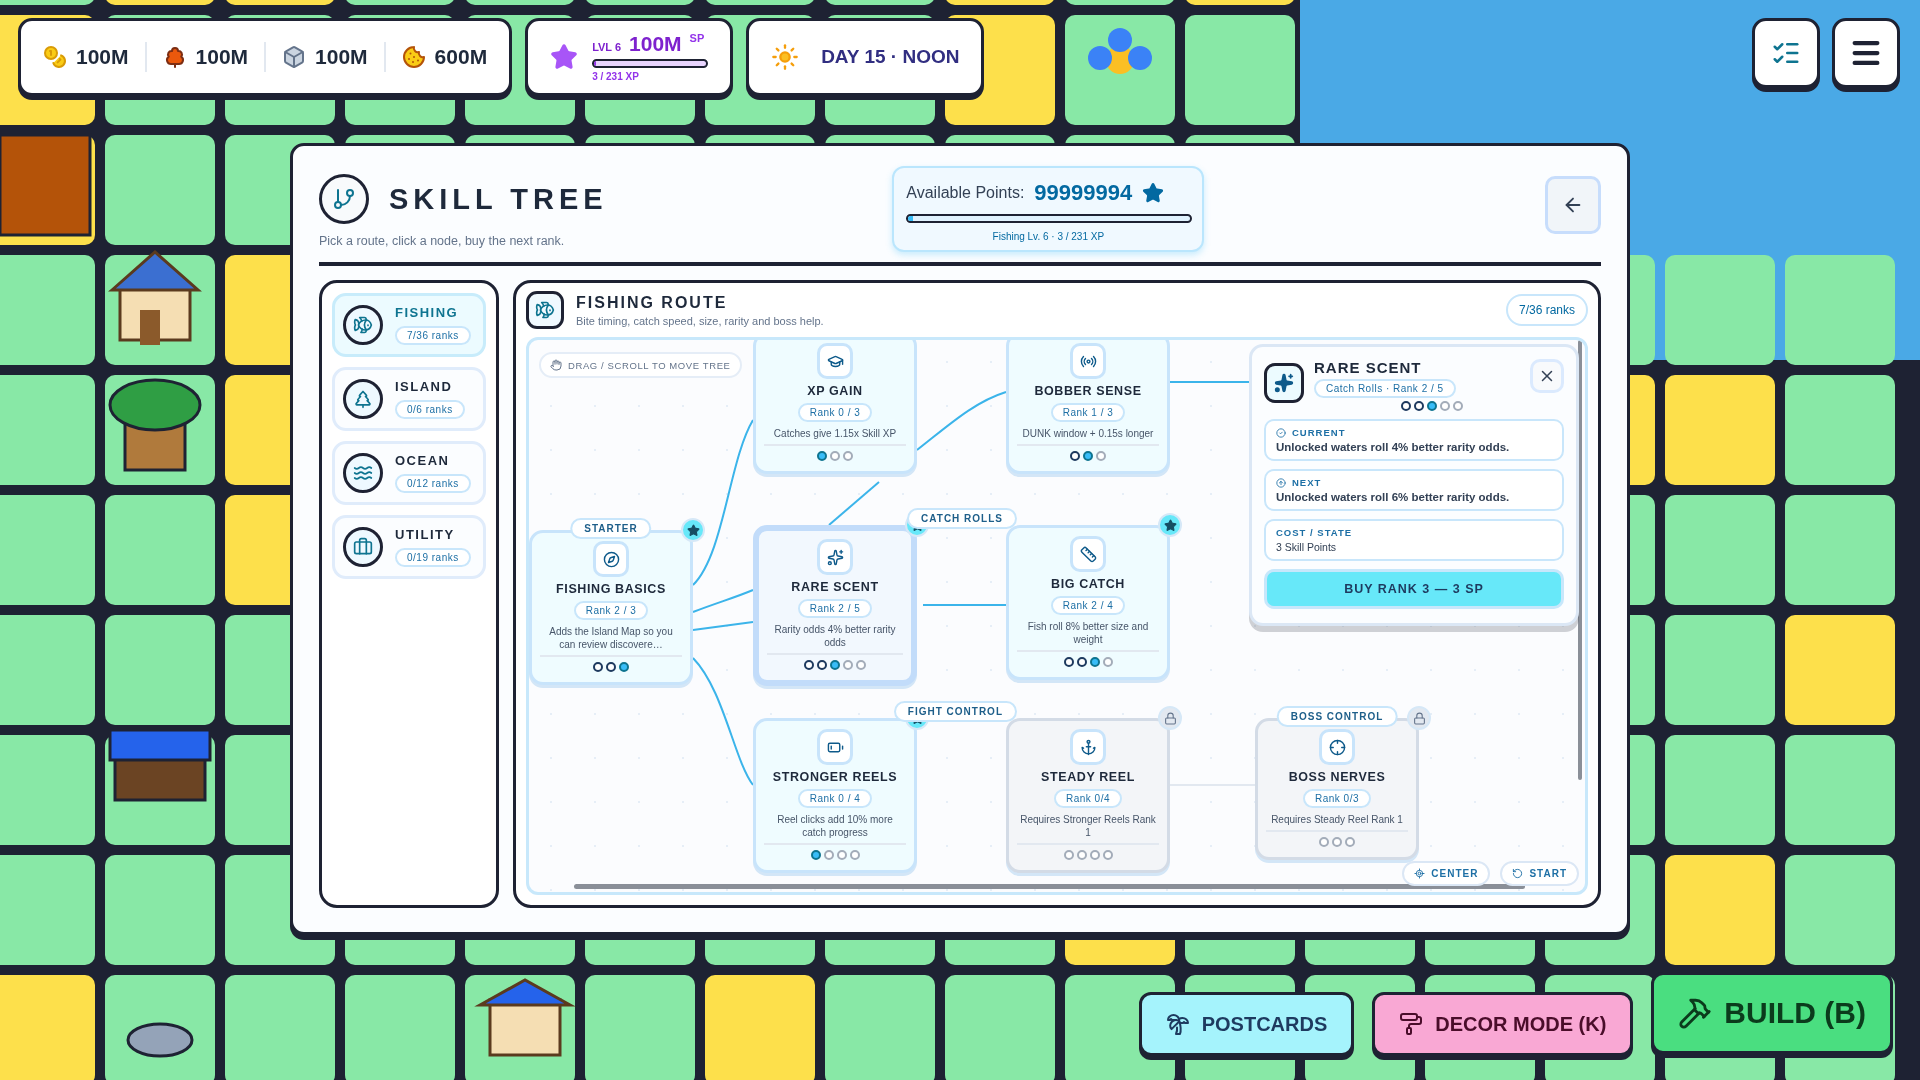 Image resolution: width=1920 pixels, height=1080 pixels. Describe the element at coordinates (1393, 497) in the screenshot. I see `section-text: Unlocked waters roll 6% better rarity odds.` at that location.